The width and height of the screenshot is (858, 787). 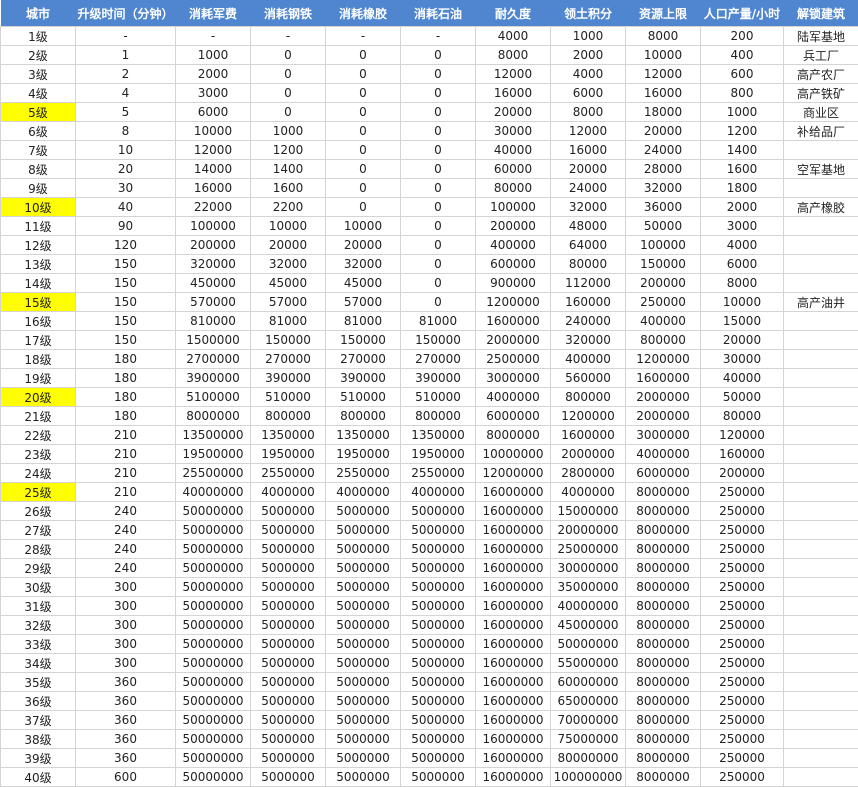 What do you see at coordinates (513, 397) in the screenshot?
I see `cell-durability: 4000000` at bounding box center [513, 397].